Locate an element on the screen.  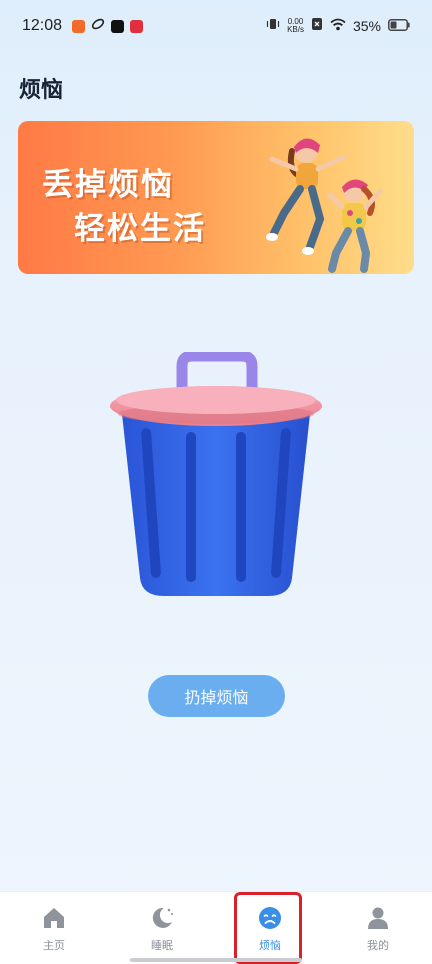
status-bar: 12:08 0.00 KB/s 35% is located at coordinates (216, 26).